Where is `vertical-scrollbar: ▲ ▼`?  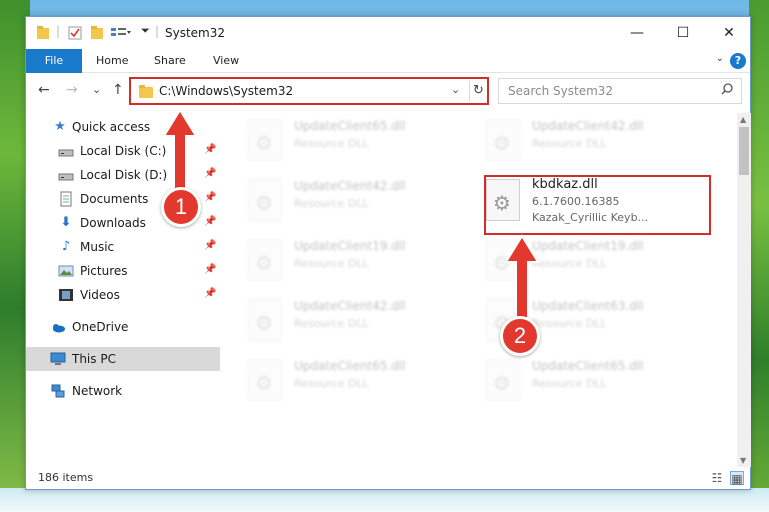 vertical-scrollbar: ▲ ▼ is located at coordinates (744, 290).